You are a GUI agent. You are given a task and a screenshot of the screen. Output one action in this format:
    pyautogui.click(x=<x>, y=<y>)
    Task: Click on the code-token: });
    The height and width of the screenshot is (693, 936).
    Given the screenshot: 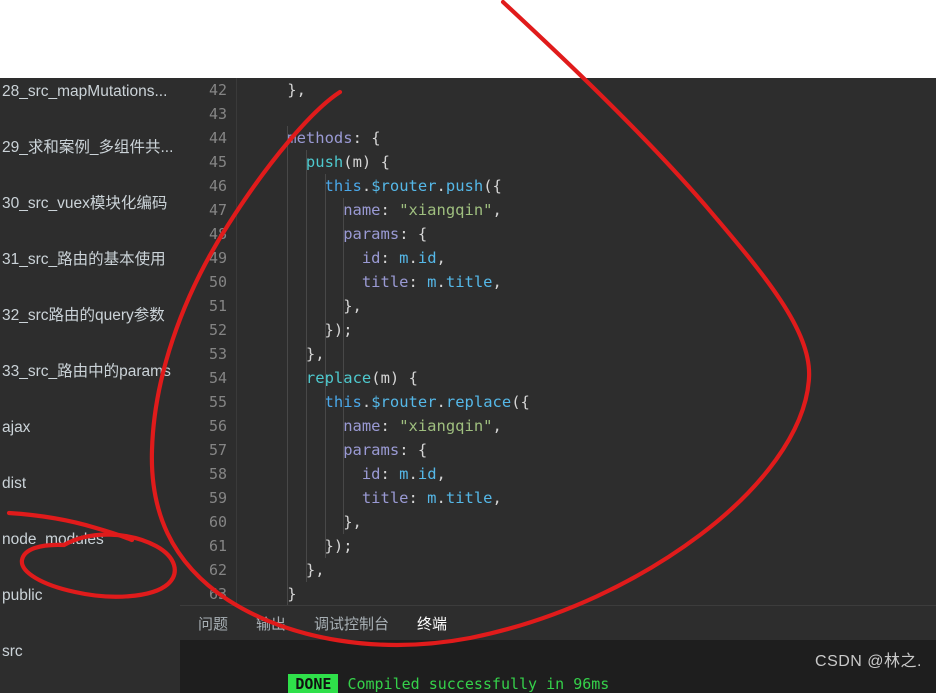 What is the action you would take?
    pyautogui.click(x=338, y=546)
    